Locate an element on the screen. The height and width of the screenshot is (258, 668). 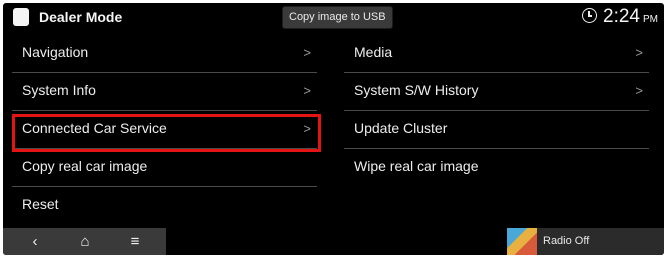
dealer-mode-app-icon is located at coordinates (21, 17).